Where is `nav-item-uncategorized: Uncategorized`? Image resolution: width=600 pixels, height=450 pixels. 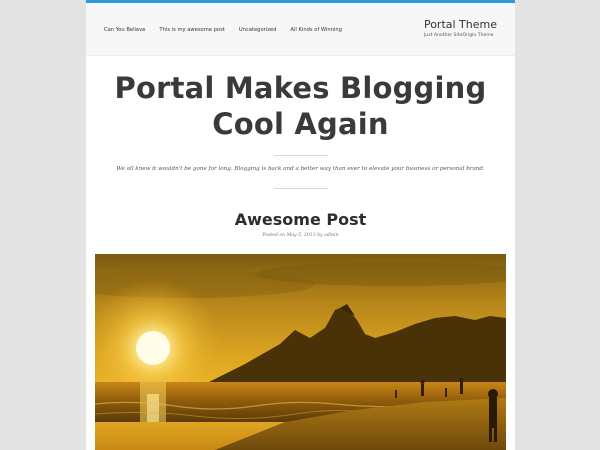 nav-item-uncategorized: Uncategorized is located at coordinates (258, 30).